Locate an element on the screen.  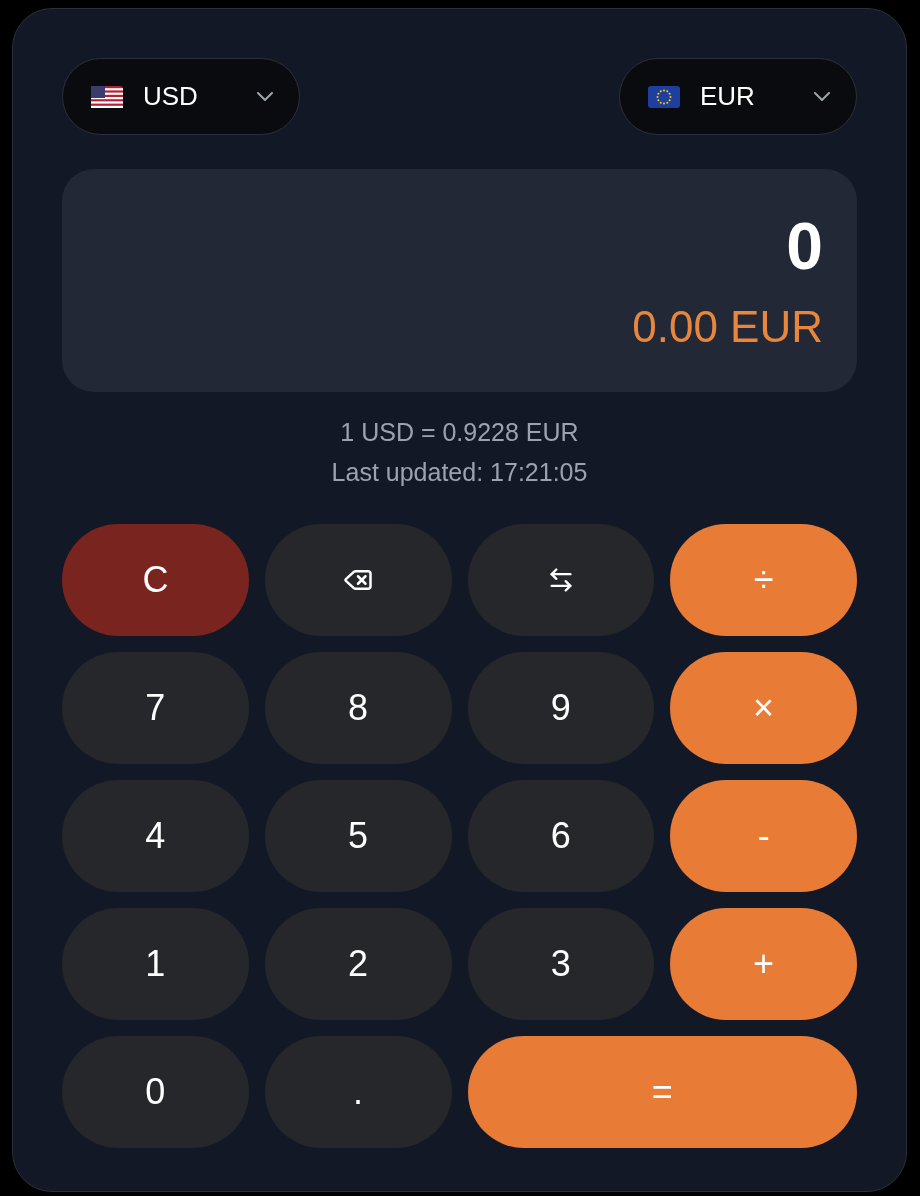
clear-key: C is located at coordinates (155, 580).